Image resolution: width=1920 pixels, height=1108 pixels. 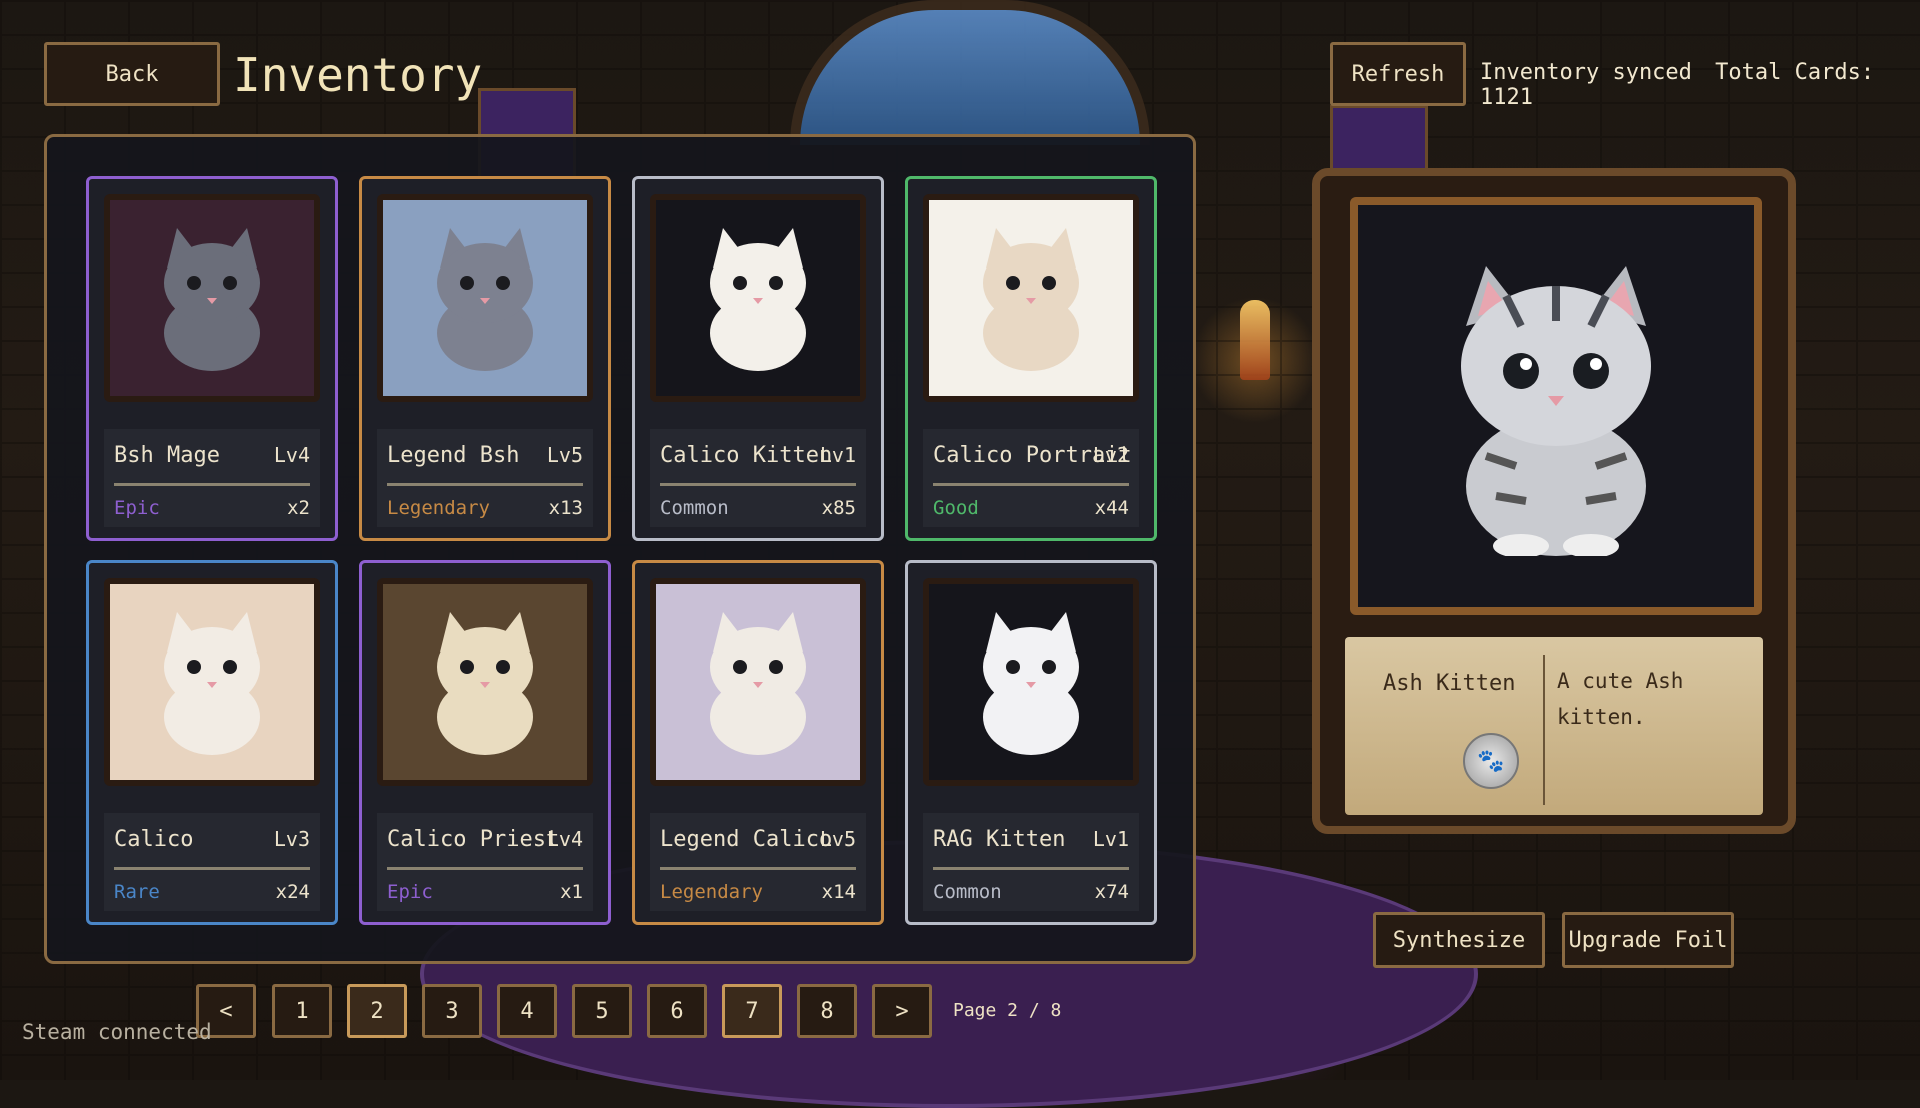 What do you see at coordinates (453, 455) in the screenshot?
I see `card-name: Legend Bsh` at bounding box center [453, 455].